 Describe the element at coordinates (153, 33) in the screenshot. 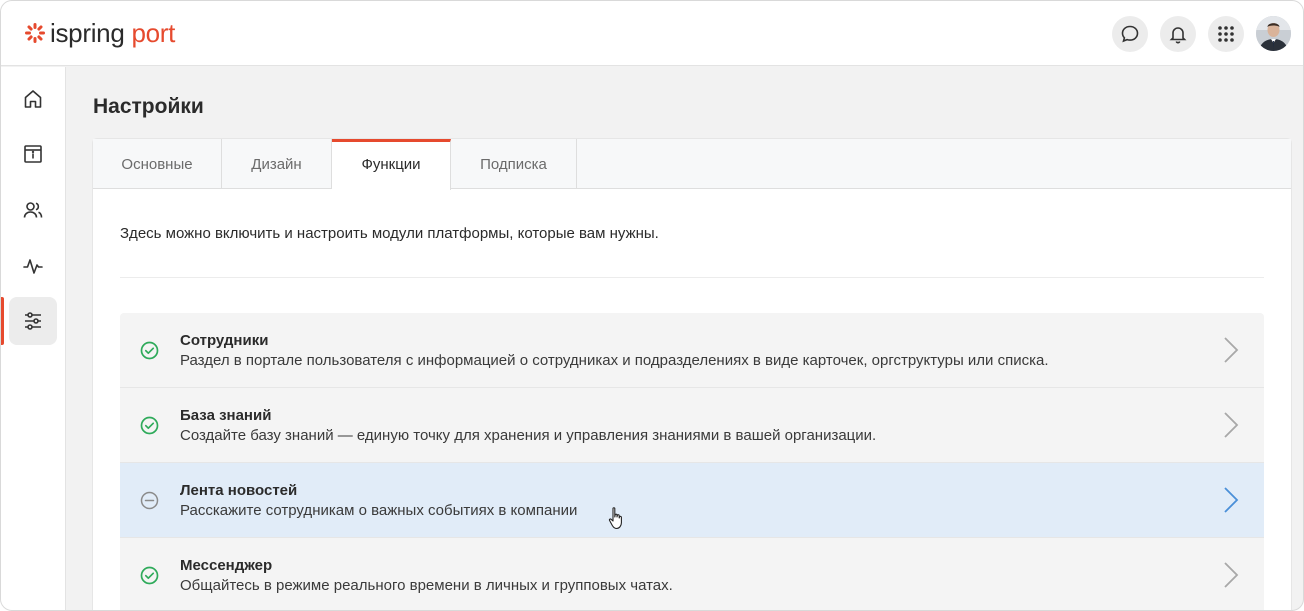

I see `logo-text-accent: port` at that location.